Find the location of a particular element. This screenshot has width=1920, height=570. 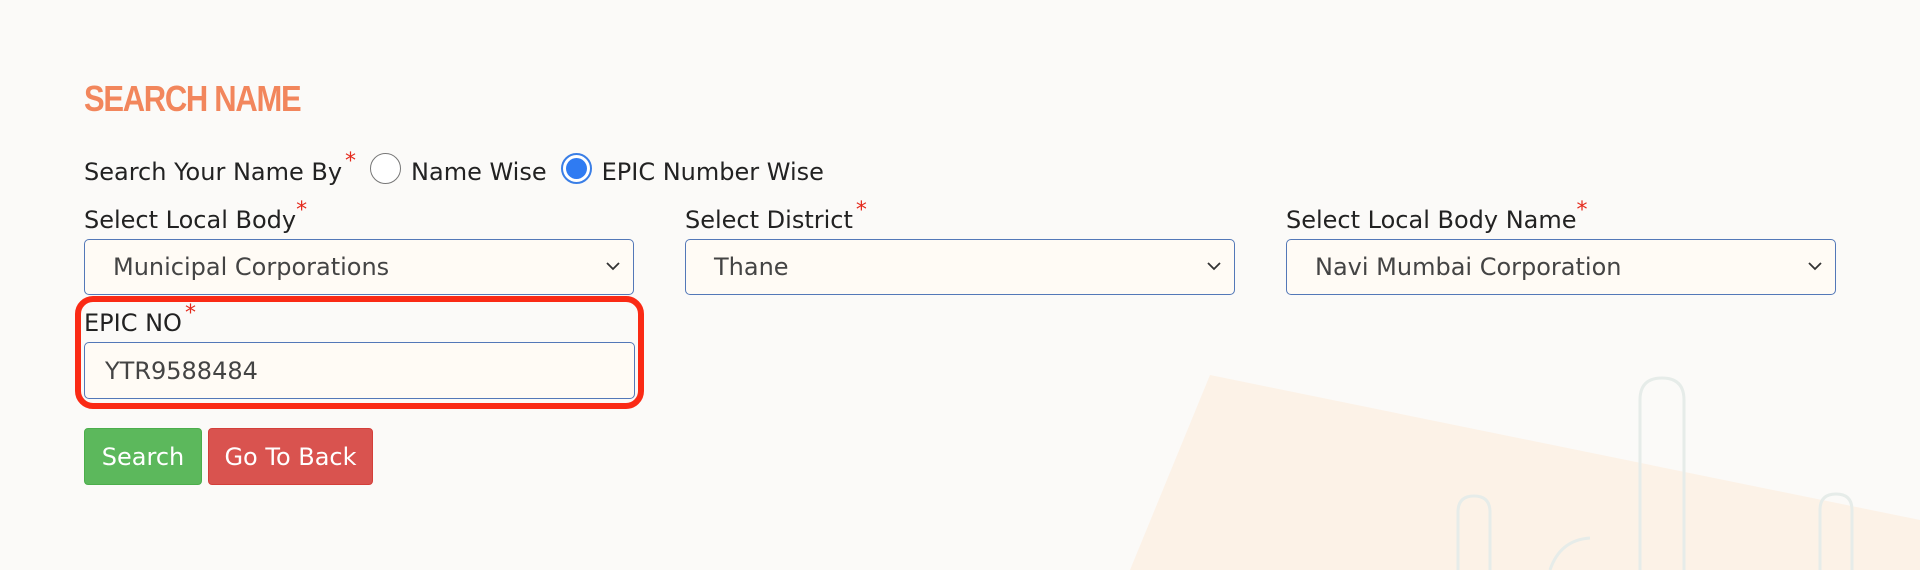

local-body-value: Municipal Corporations is located at coordinates (251, 267).